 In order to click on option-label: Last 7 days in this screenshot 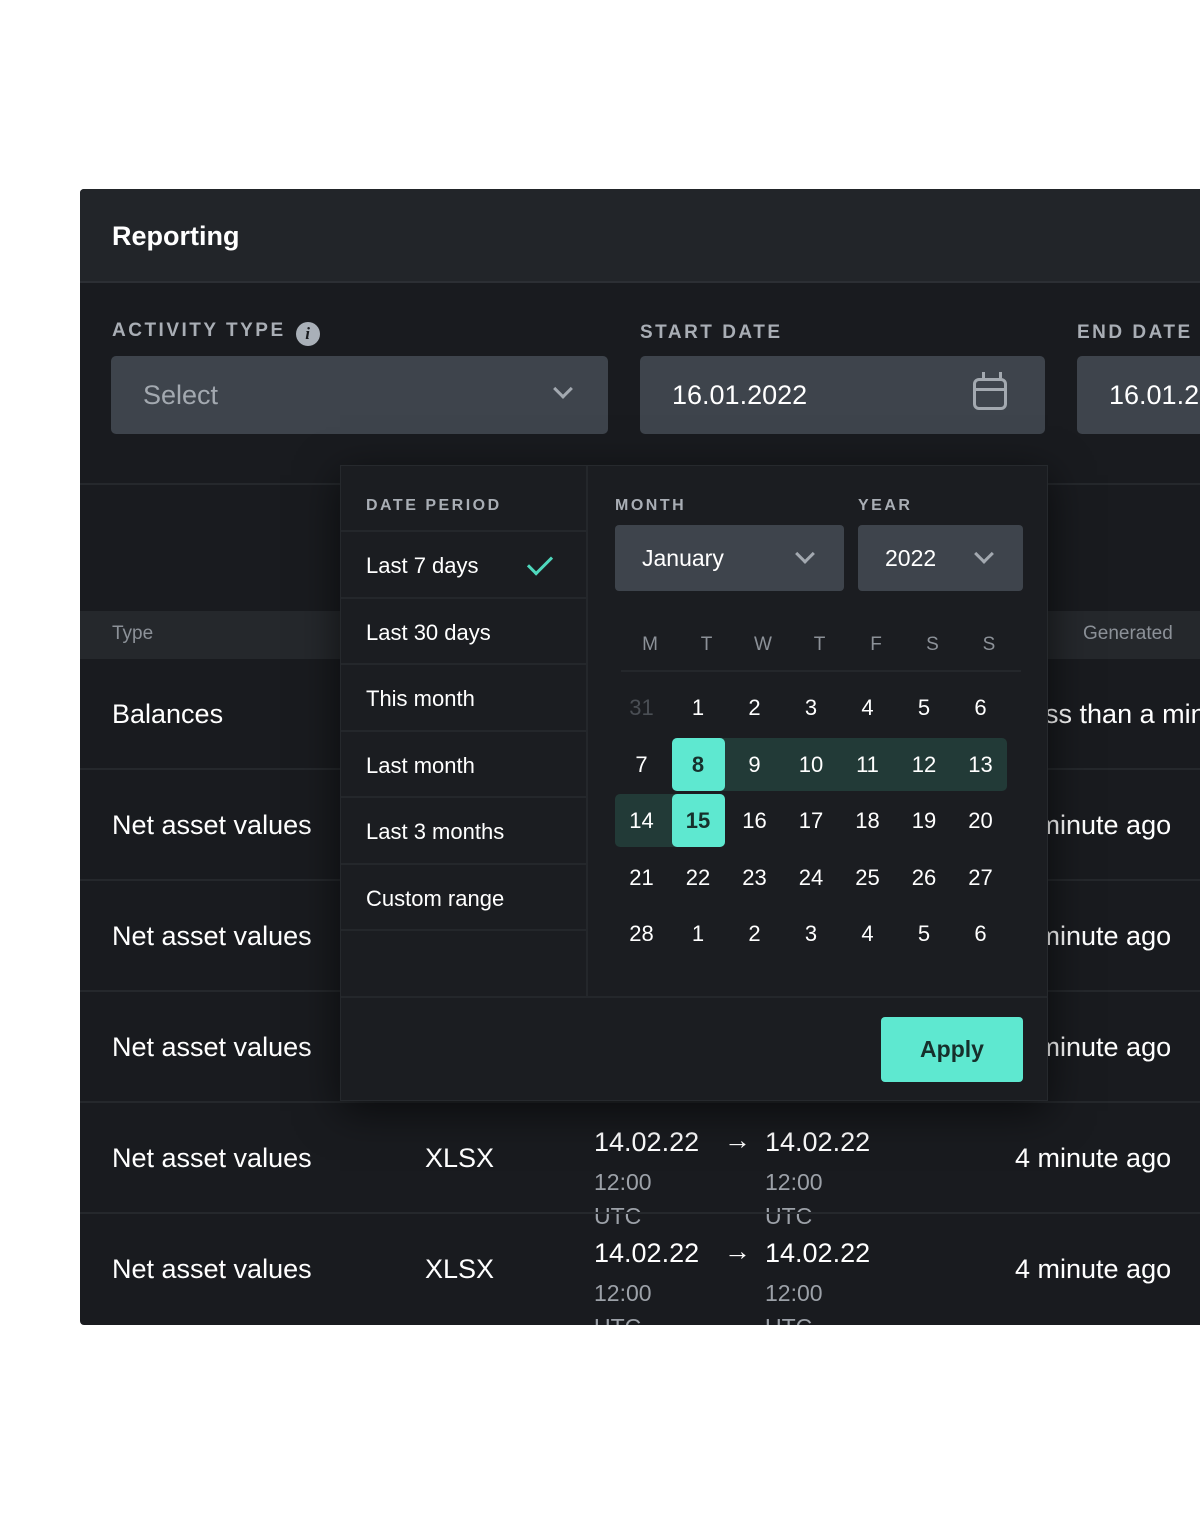, I will do `click(422, 565)`.